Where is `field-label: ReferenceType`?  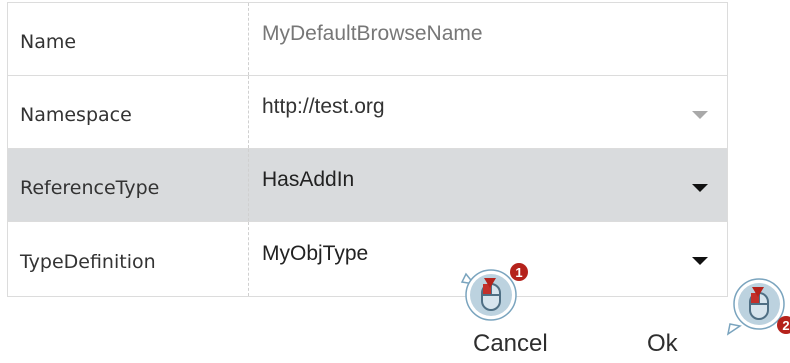 field-label: ReferenceType is located at coordinates (90, 188).